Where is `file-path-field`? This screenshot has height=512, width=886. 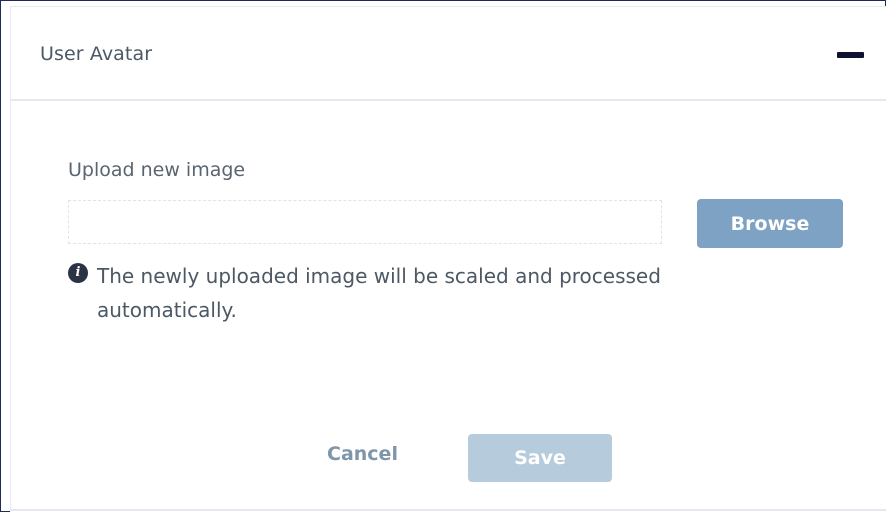 file-path-field is located at coordinates (365, 222).